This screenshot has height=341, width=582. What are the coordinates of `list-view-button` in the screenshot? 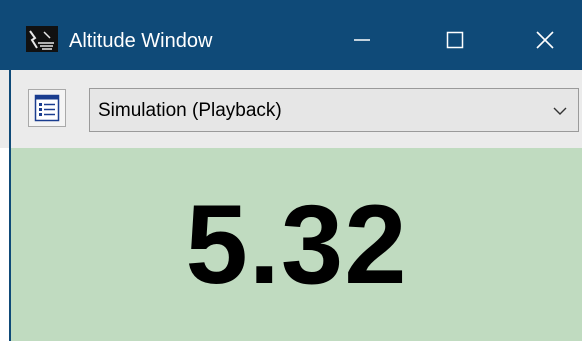 It's located at (47, 108).